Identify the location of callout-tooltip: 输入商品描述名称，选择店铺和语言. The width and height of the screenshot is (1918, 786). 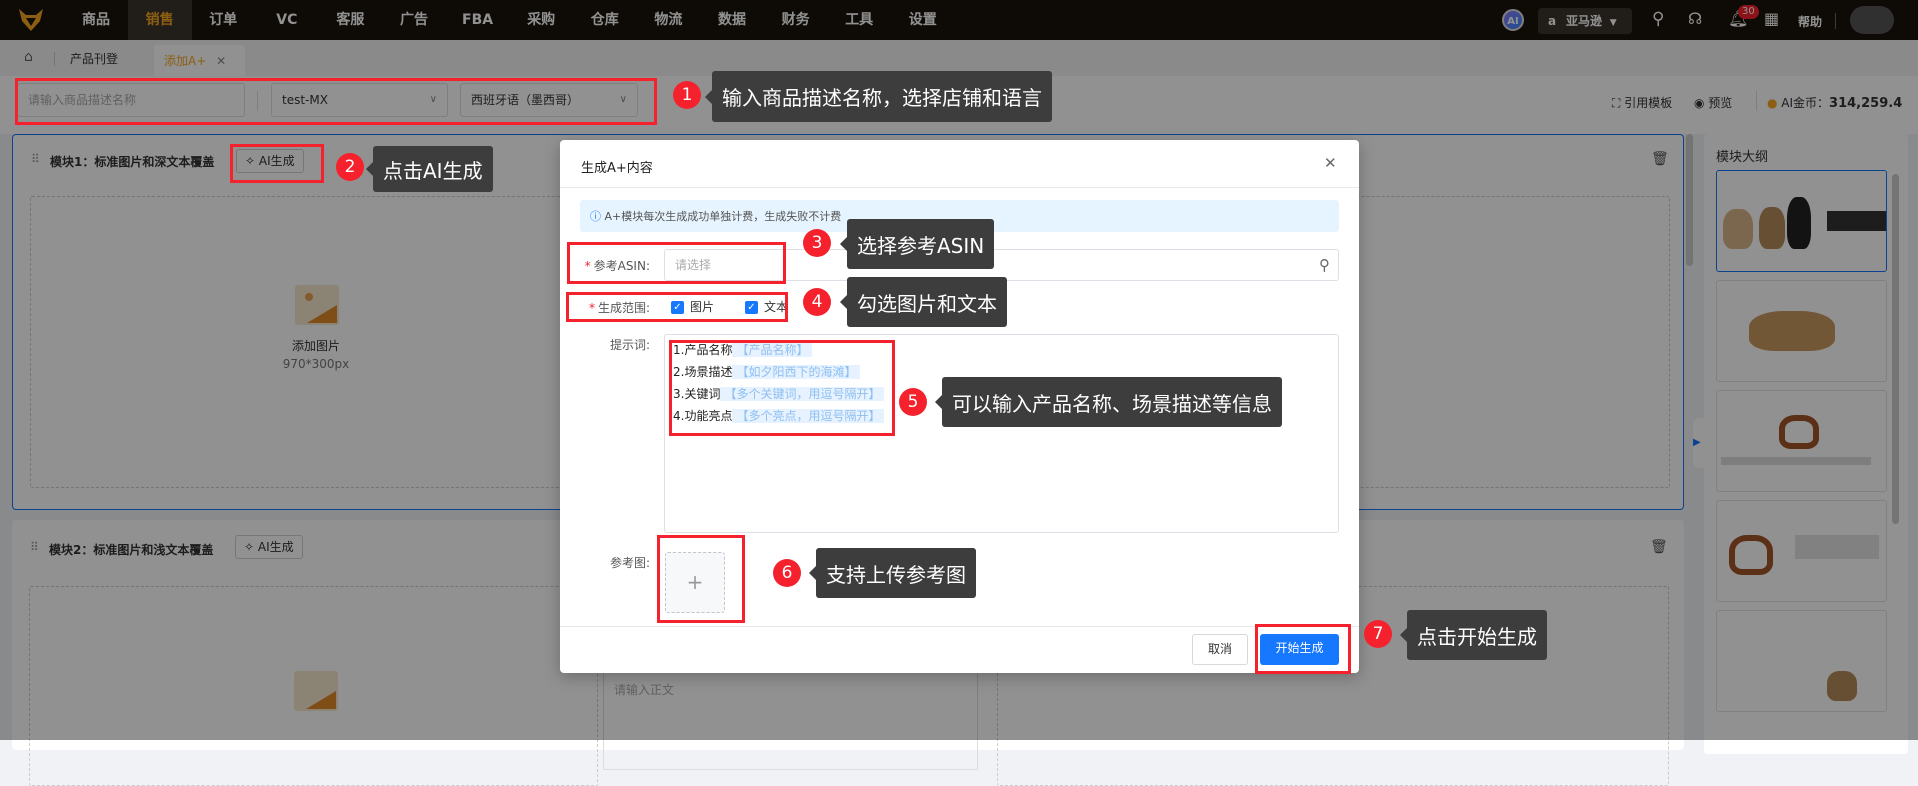
(878, 96).